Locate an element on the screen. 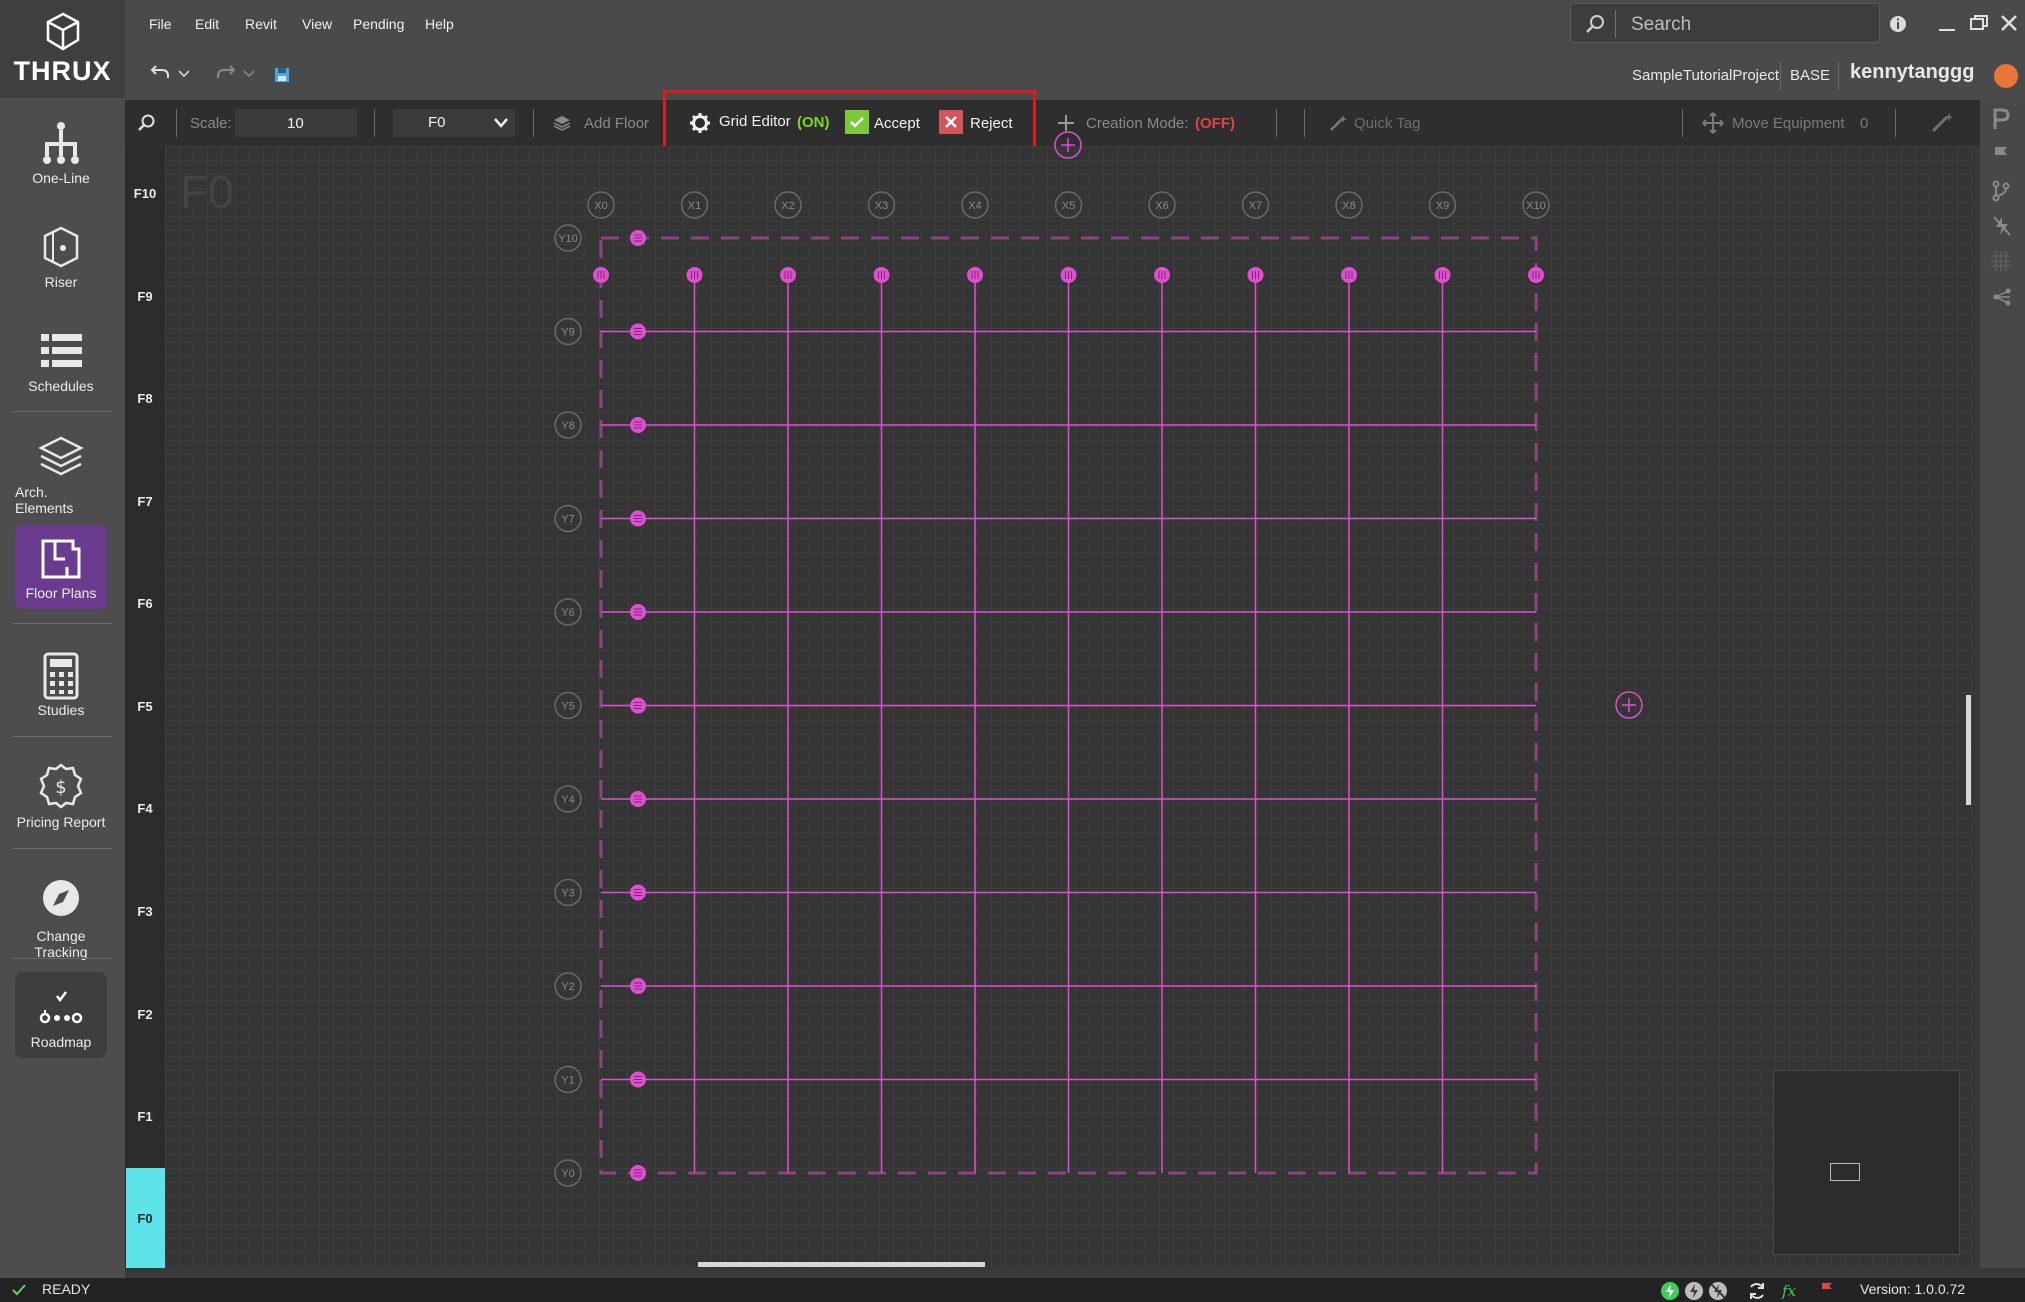 This screenshot has width=2025, height=1302. power-on-icon is located at coordinates (1670, 1291).